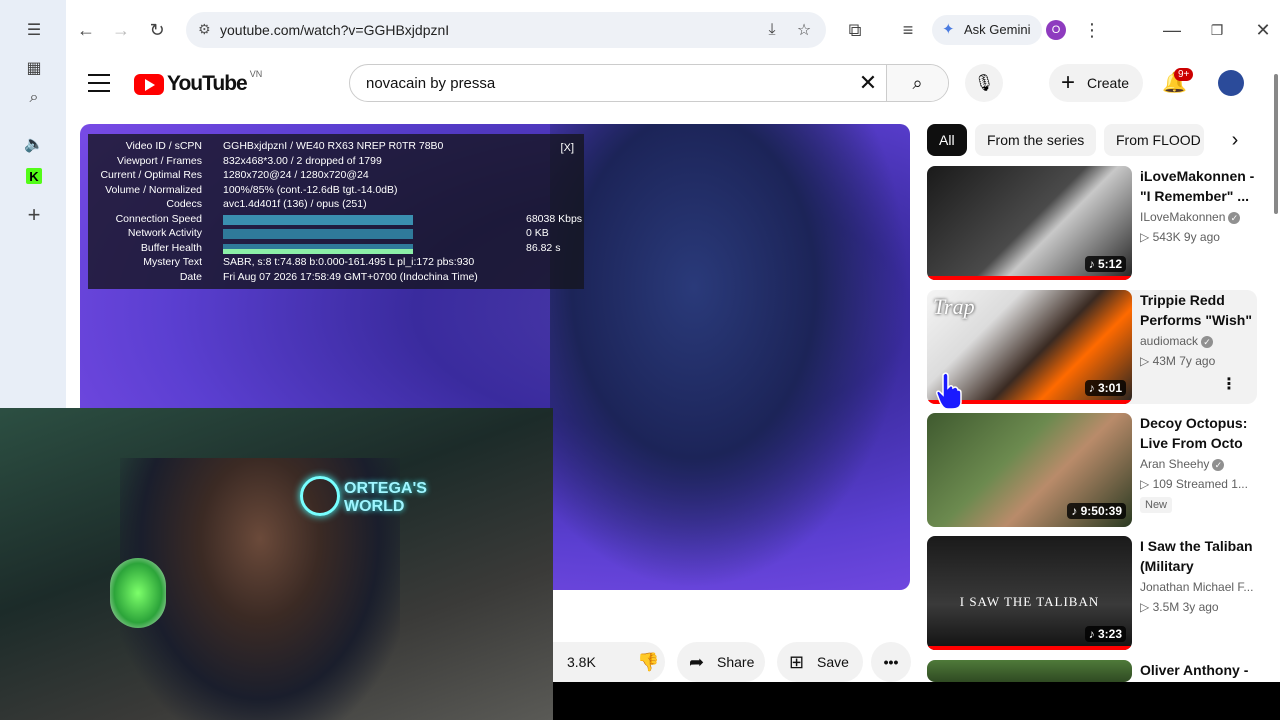  I want to click on chip-from-flood: From FLOOD, so click(1154, 140).